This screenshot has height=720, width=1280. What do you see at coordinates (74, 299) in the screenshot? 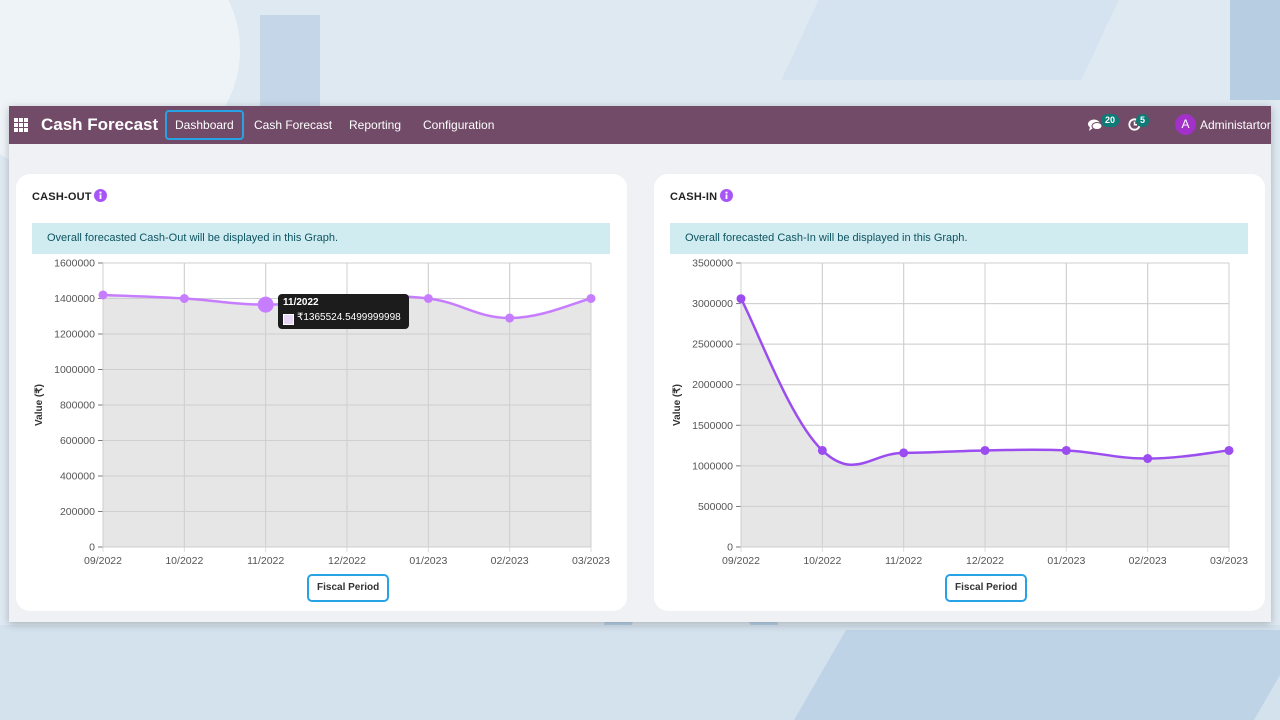
I see `cash-out-y-tick-label: 1400000` at bounding box center [74, 299].